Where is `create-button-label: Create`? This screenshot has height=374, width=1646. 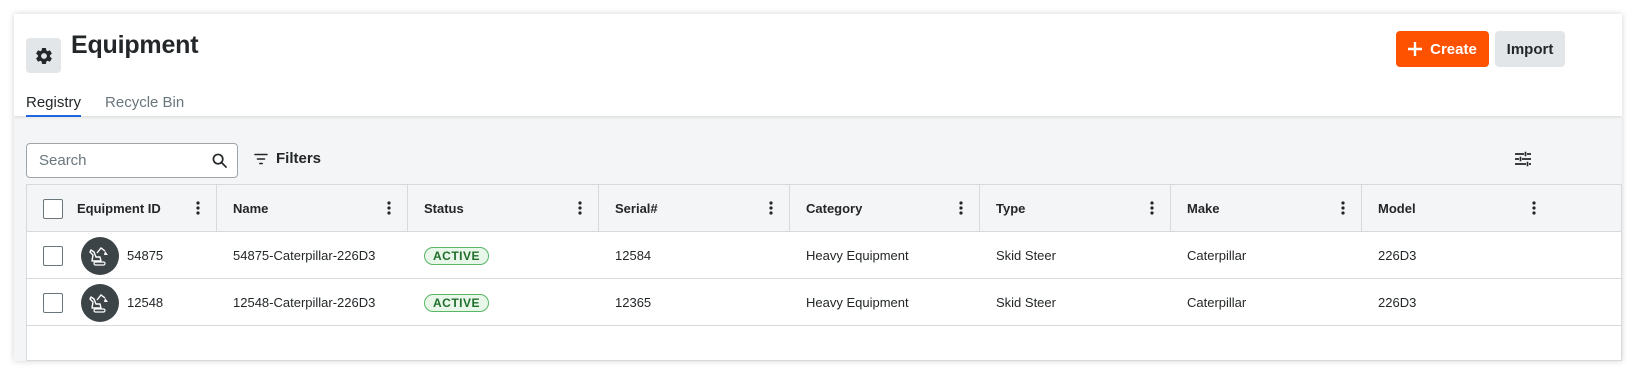 create-button-label: Create is located at coordinates (1453, 49).